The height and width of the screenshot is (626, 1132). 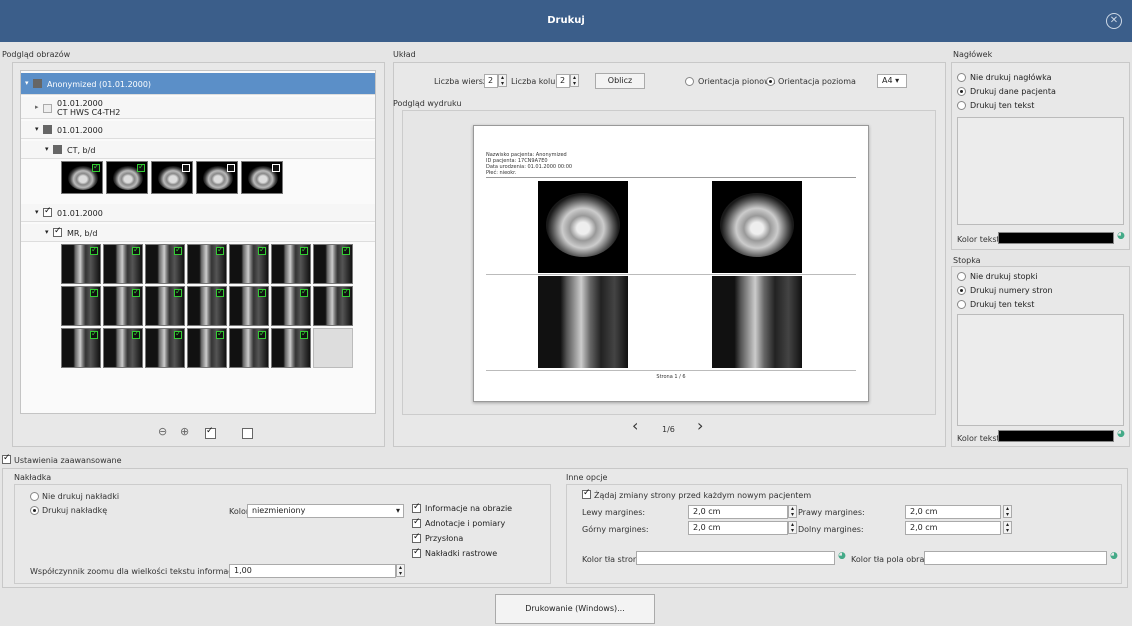 I want to click on footer-option: Nie drukuj stopki, so click(x=1042, y=279).